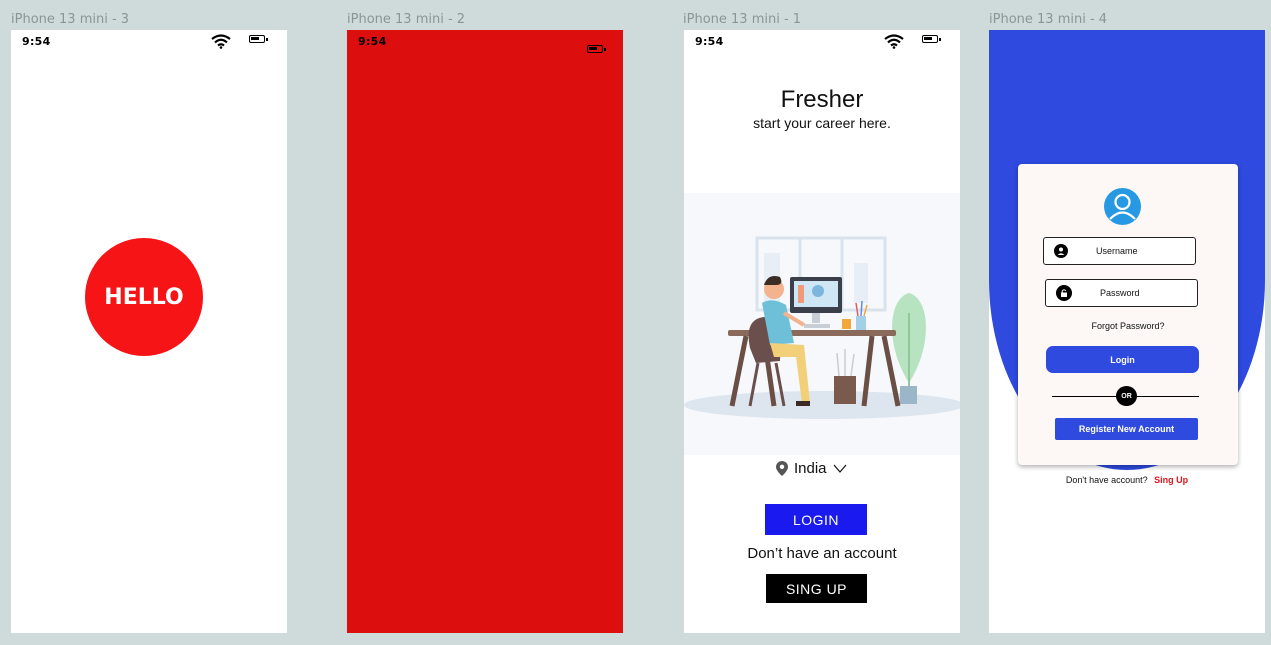  What do you see at coordinates (839, 468) in the screenshot?
I see `chevron-down-icon` at bounding box center [839, 468].